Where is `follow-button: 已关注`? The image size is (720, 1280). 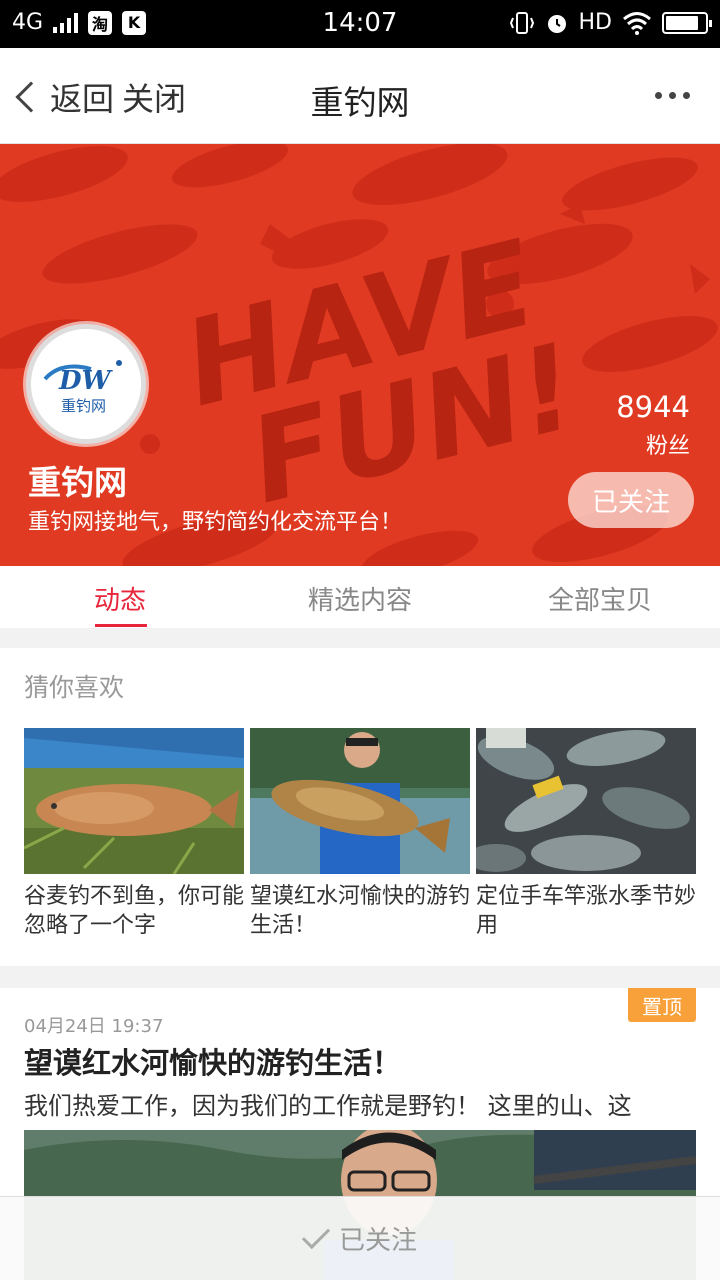 follow-button: 已关注 is located at coordinates (631, 500).